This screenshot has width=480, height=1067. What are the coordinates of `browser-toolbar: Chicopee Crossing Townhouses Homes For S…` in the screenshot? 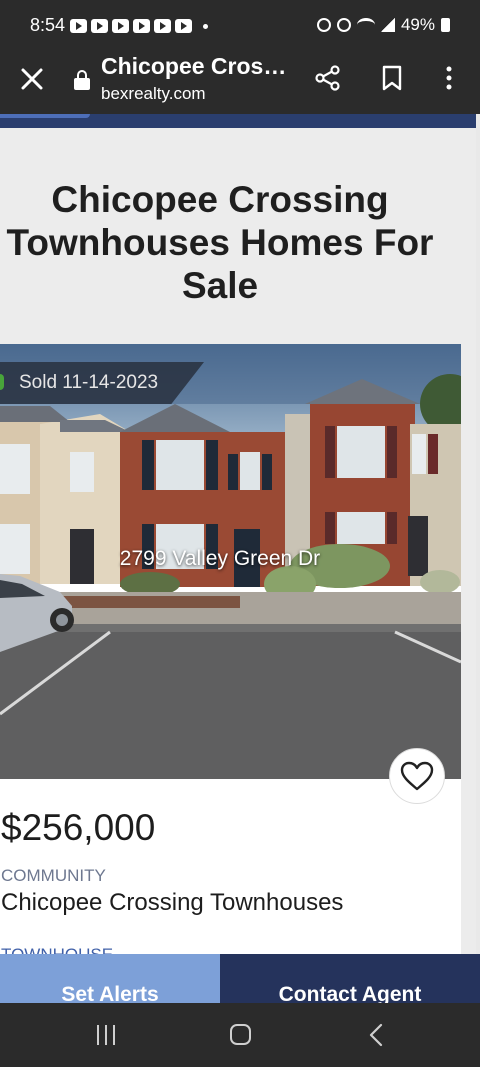 It's located at (240, 83).